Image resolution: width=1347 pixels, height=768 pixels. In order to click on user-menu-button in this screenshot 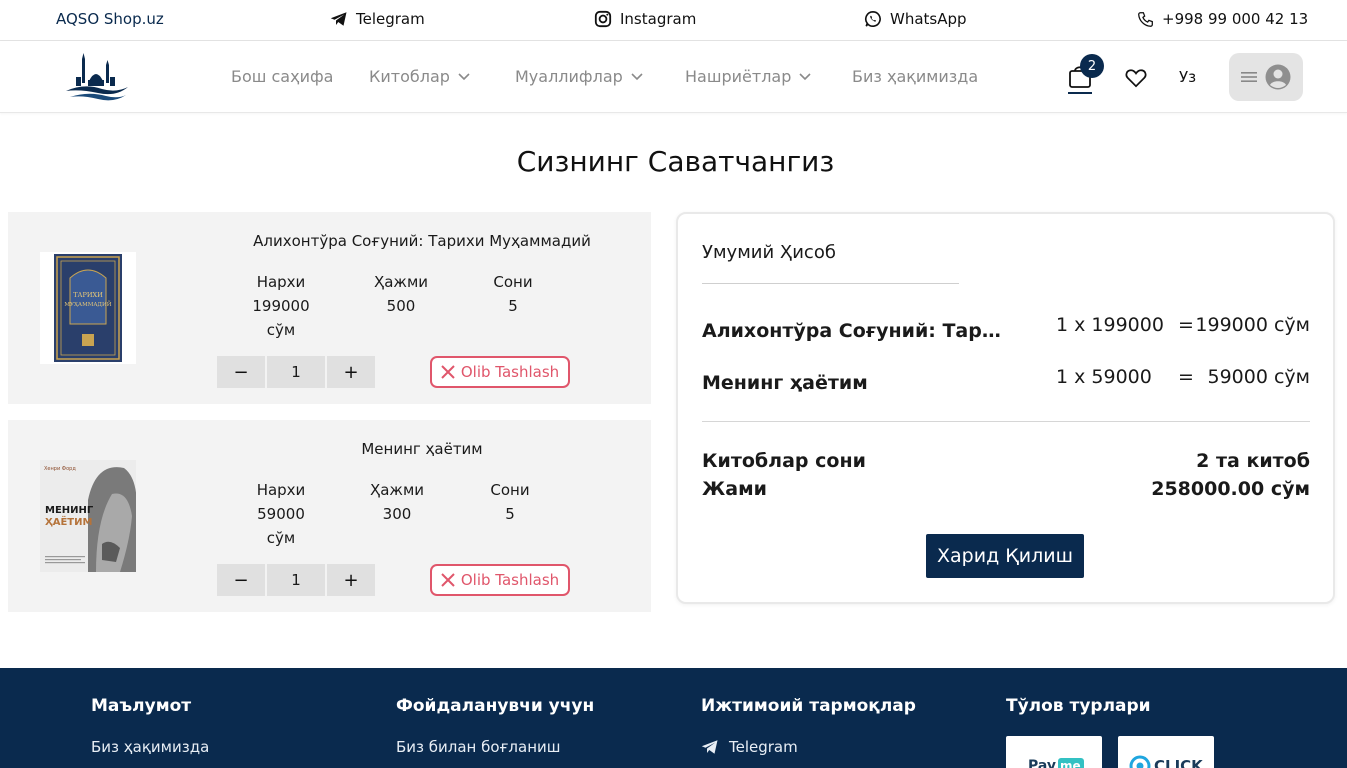, I will do `click(1266, 77)`.